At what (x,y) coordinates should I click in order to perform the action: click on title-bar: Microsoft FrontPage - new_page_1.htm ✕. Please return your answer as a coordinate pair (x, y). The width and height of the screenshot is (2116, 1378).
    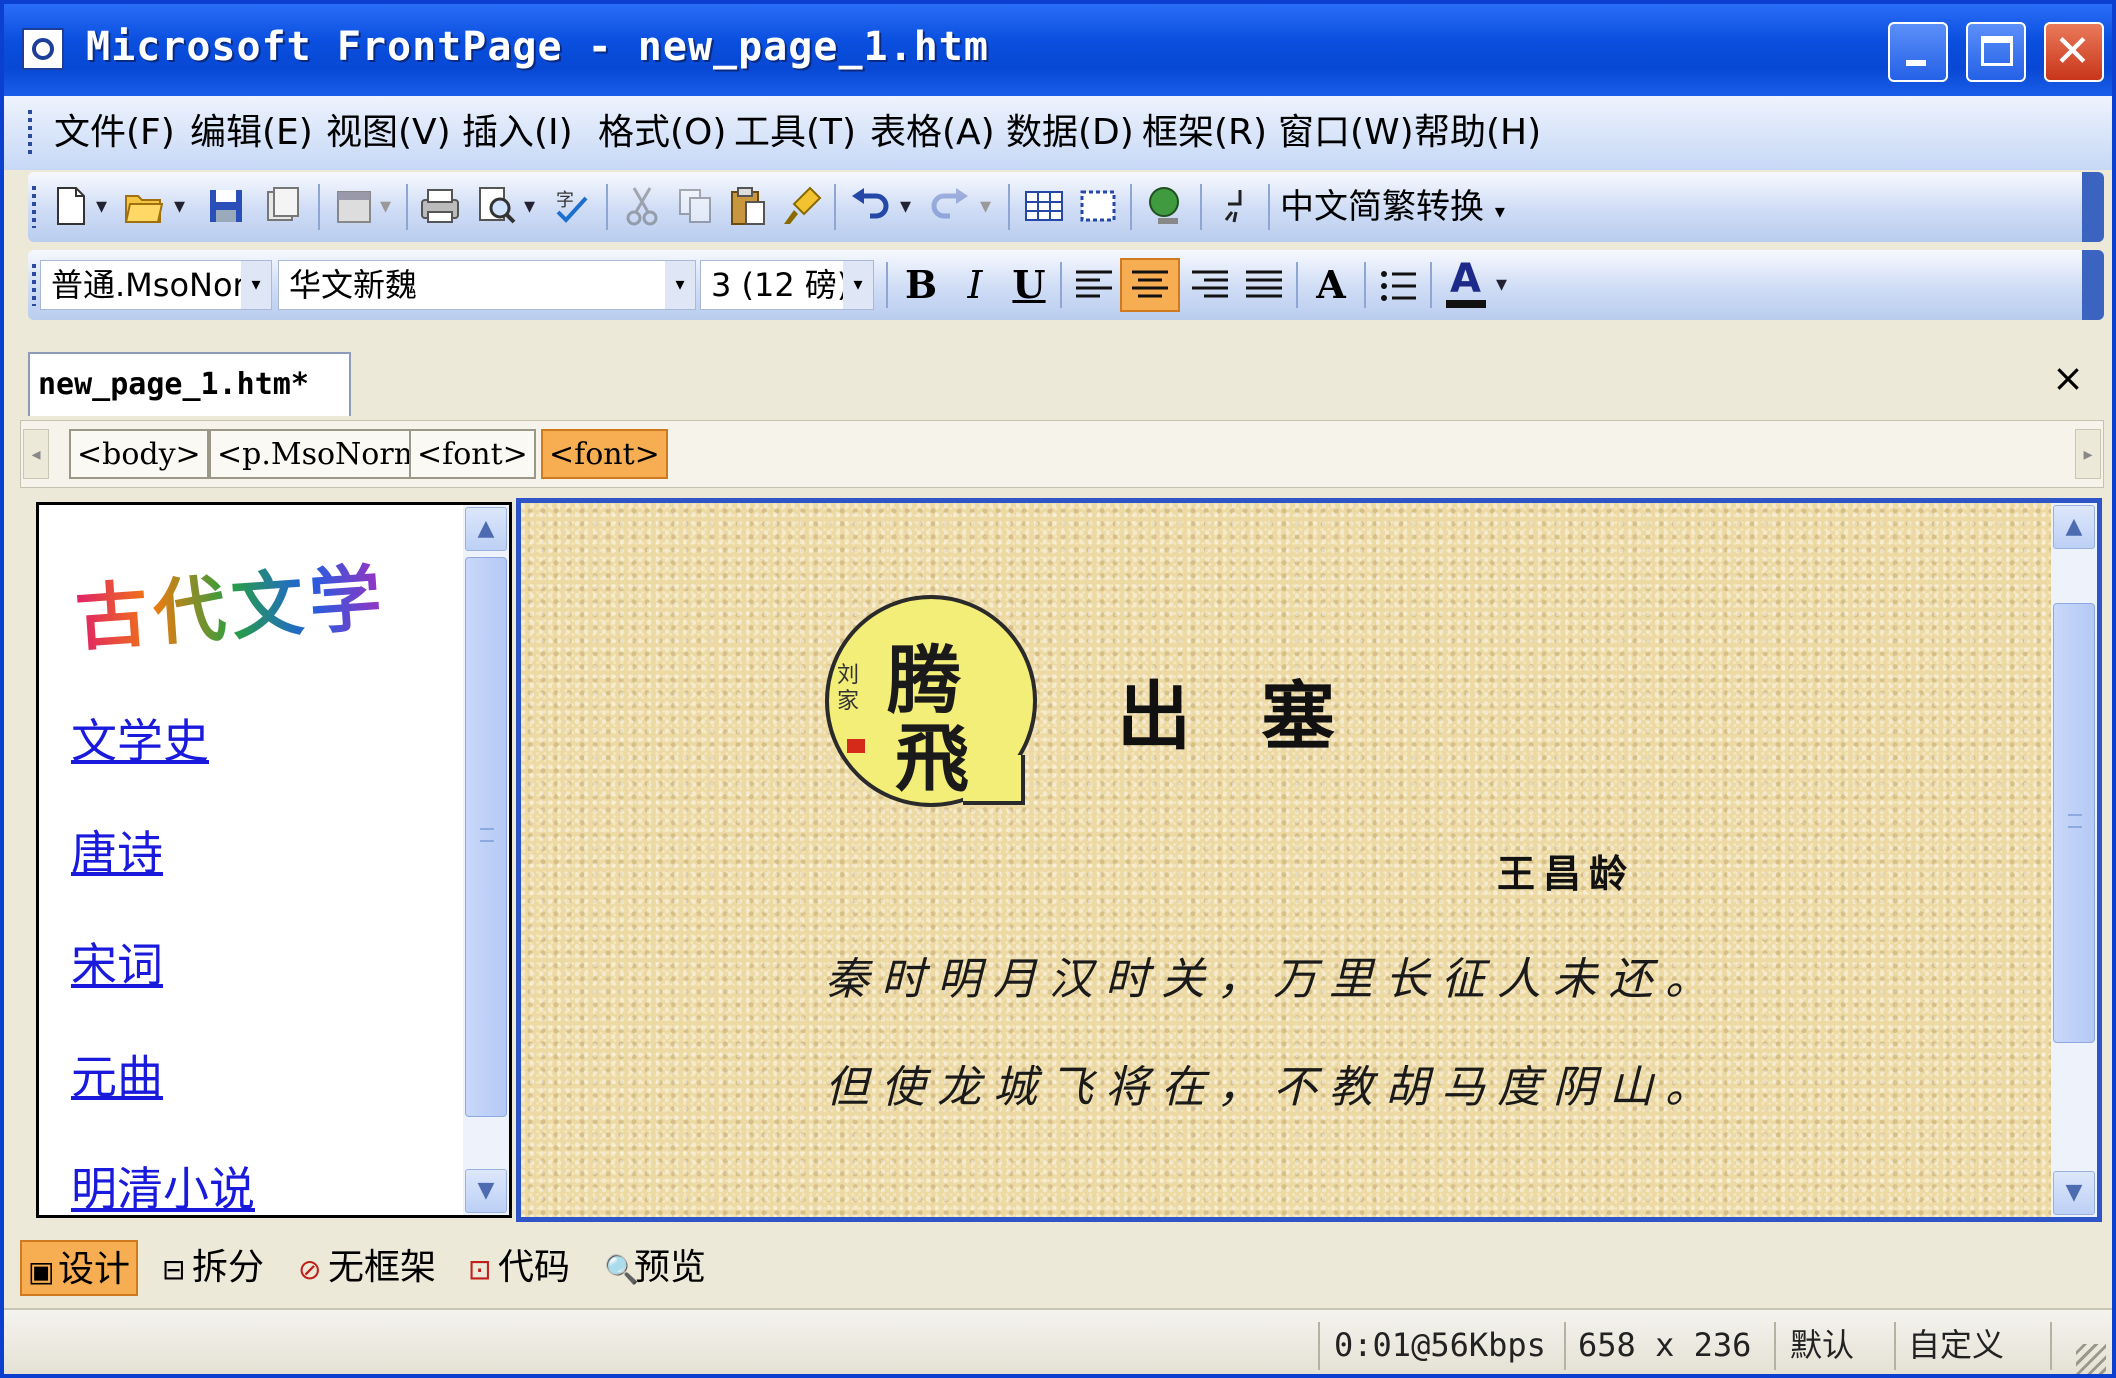
    Looking at the image, I should click on (1058, 50).